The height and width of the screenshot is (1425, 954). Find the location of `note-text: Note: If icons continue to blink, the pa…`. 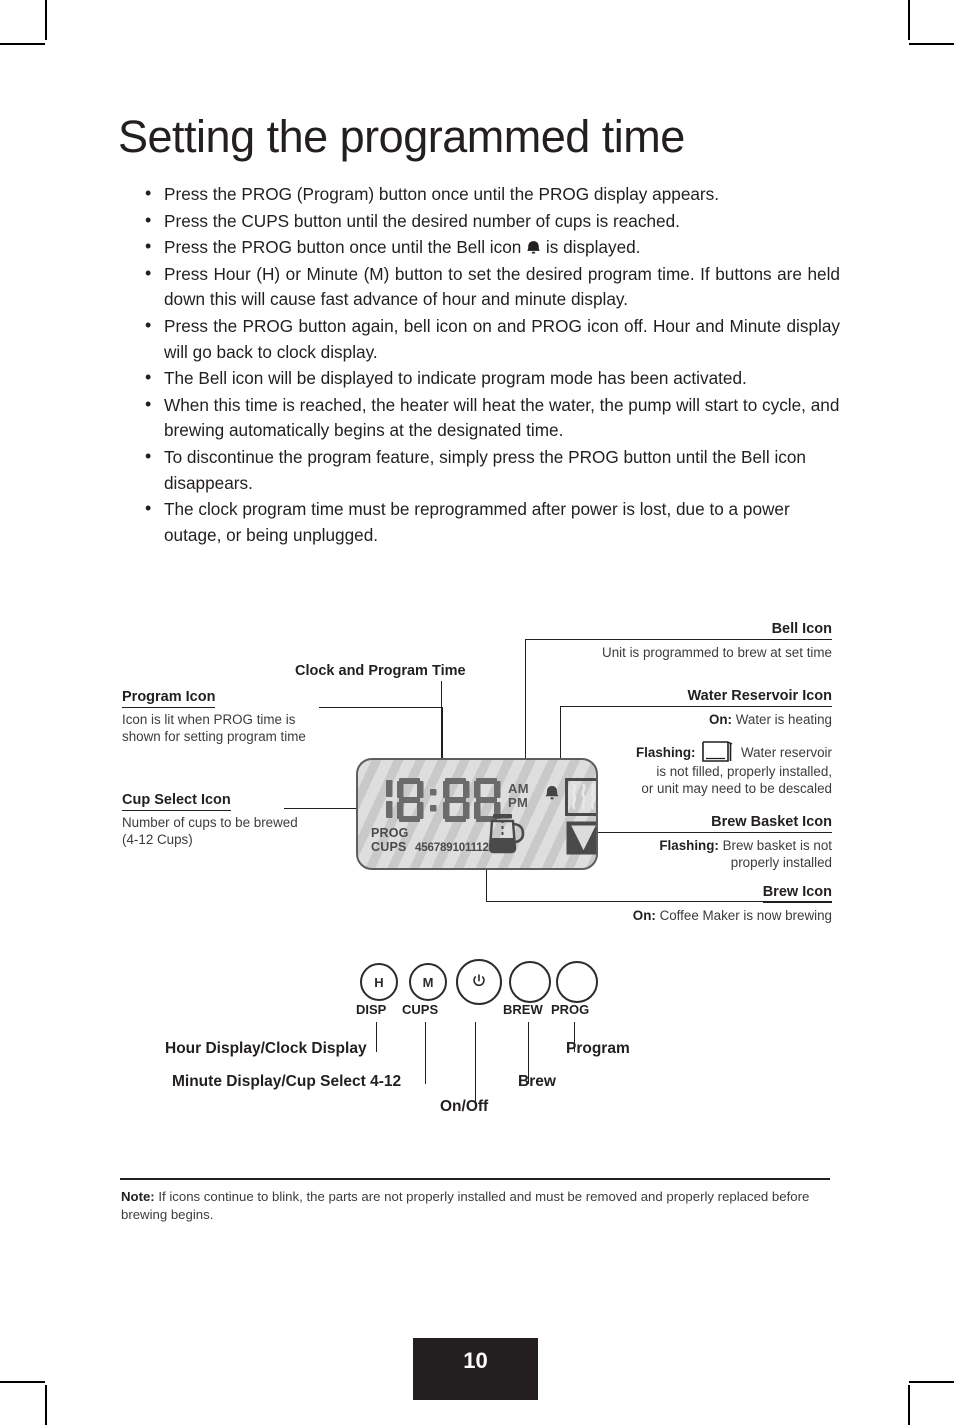

note-text: Note: If icons continue to blink, the pa… is located at coordinates (477, 1205).